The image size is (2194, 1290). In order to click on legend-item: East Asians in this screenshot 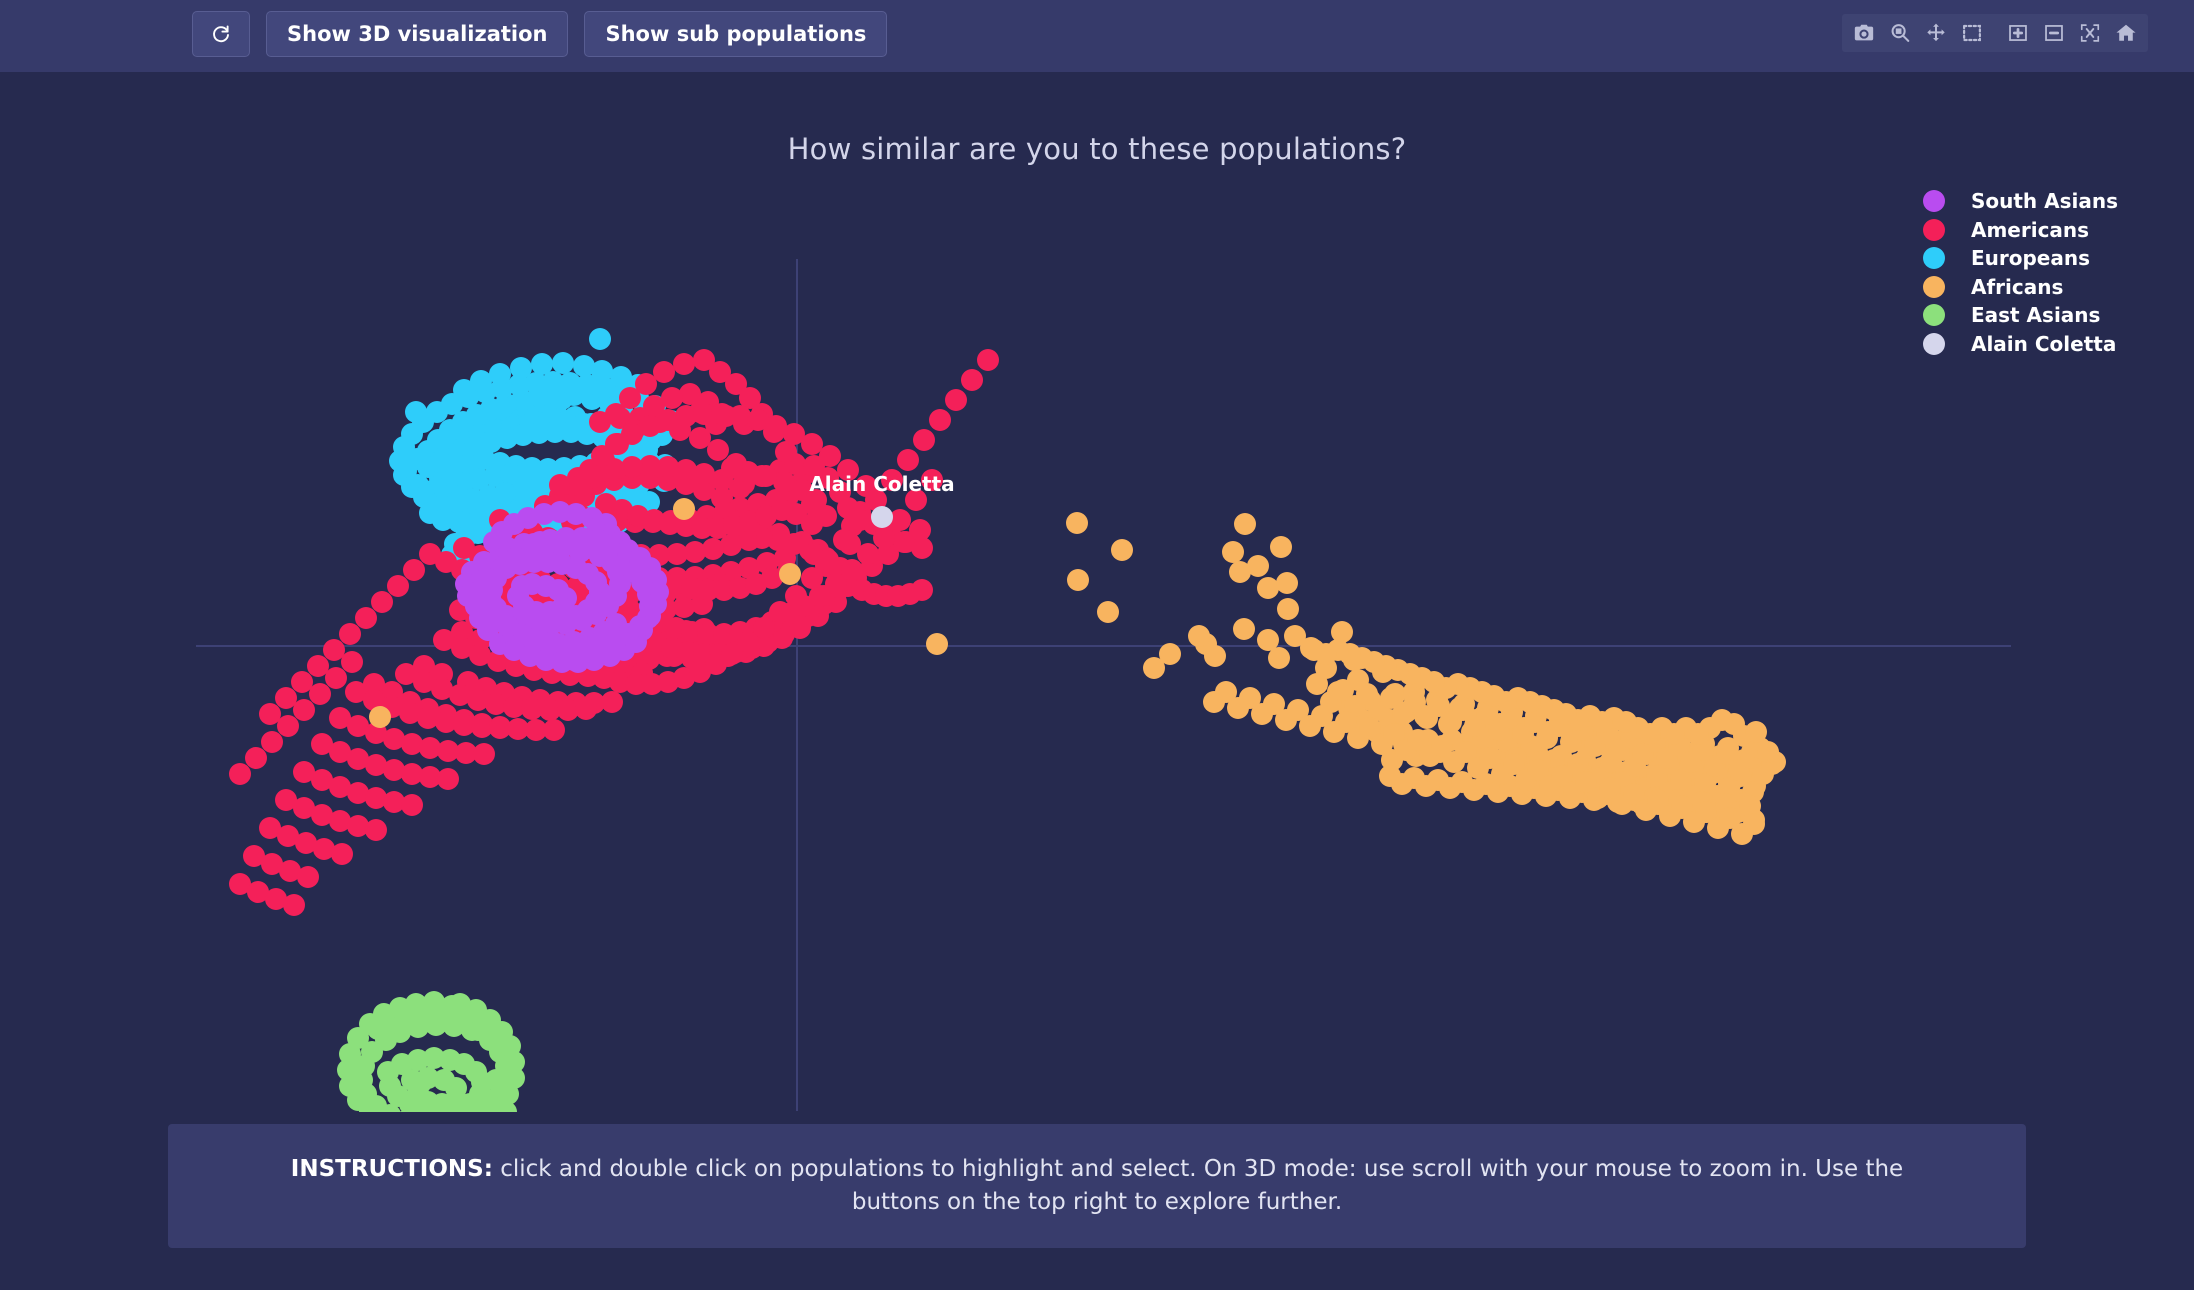, I will do `click(2020, 315)`.